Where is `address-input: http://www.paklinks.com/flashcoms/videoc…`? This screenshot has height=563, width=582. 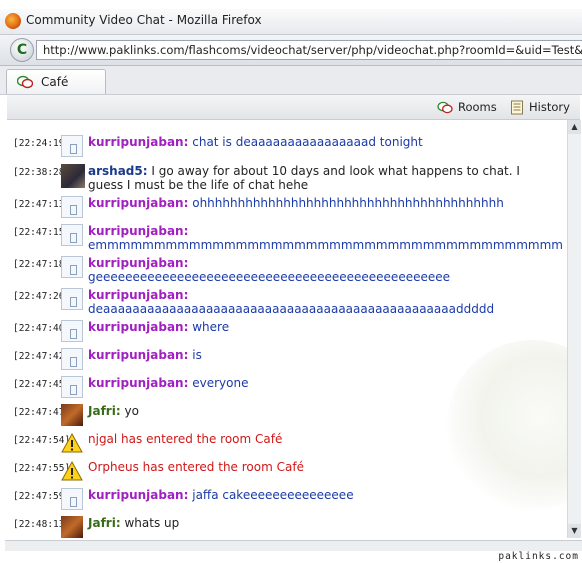
address-input: http://www.paklinks.com/flashcoms/videoc… is located at coordinates (309, 50).